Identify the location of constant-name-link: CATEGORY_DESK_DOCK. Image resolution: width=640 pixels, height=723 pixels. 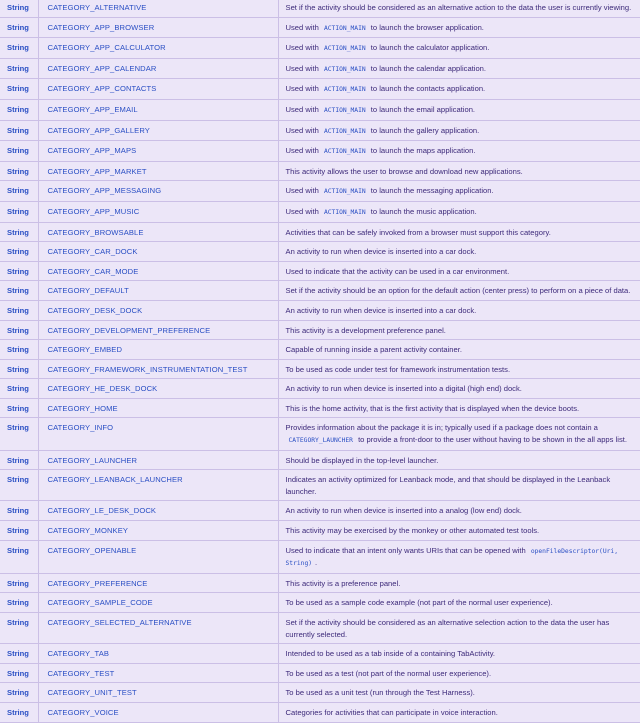
(158, 310).